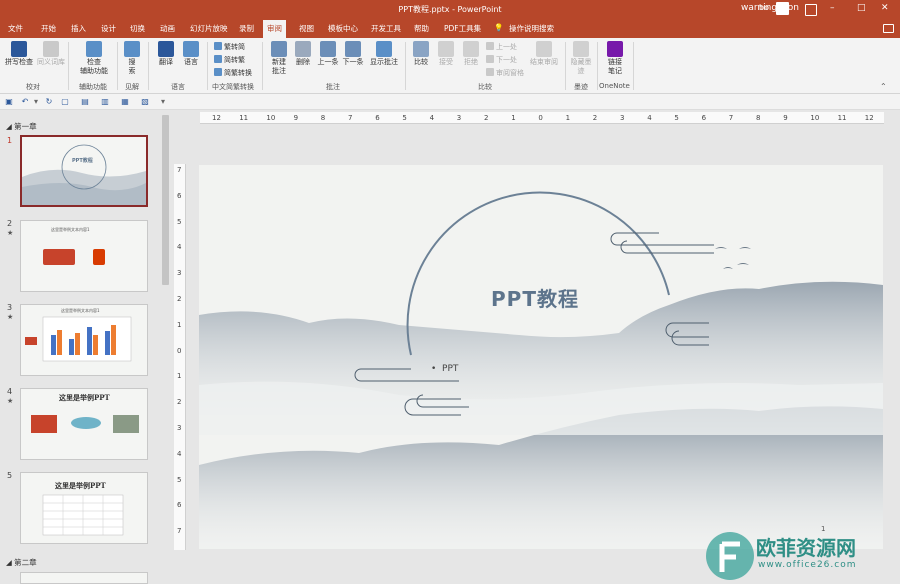  What do you see at coordinates (84, 508) in the screenshot?
I see `slide-thumbnail-5: 这里是举例PPT` at bounding box center [84, 508].